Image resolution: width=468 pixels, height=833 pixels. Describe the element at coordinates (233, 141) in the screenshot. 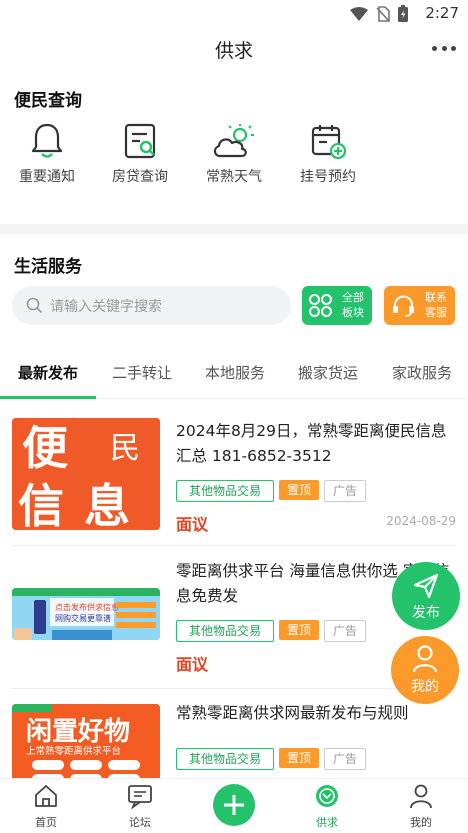

I see `weather-icon` at that location.